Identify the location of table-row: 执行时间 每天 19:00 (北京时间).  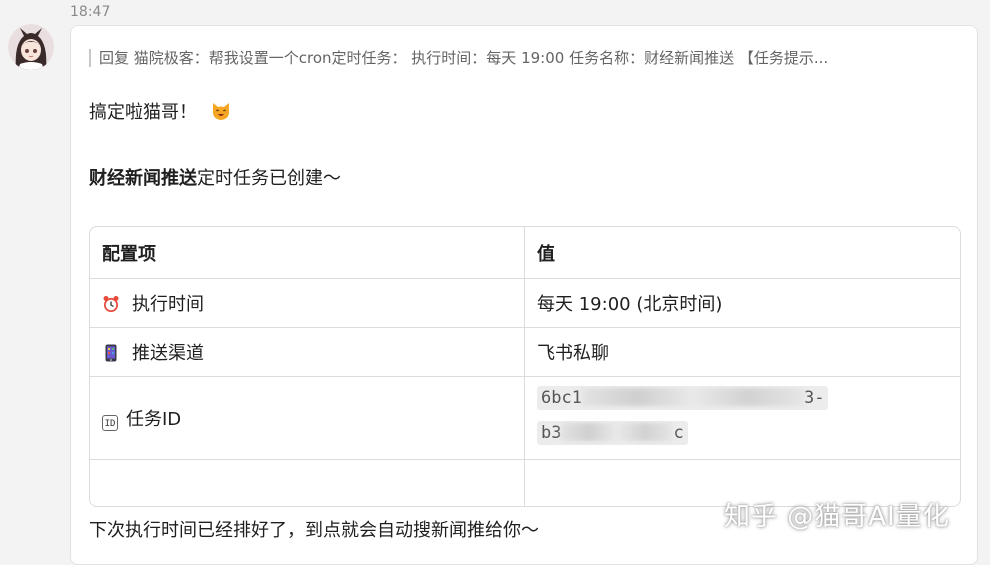
(525, 303).